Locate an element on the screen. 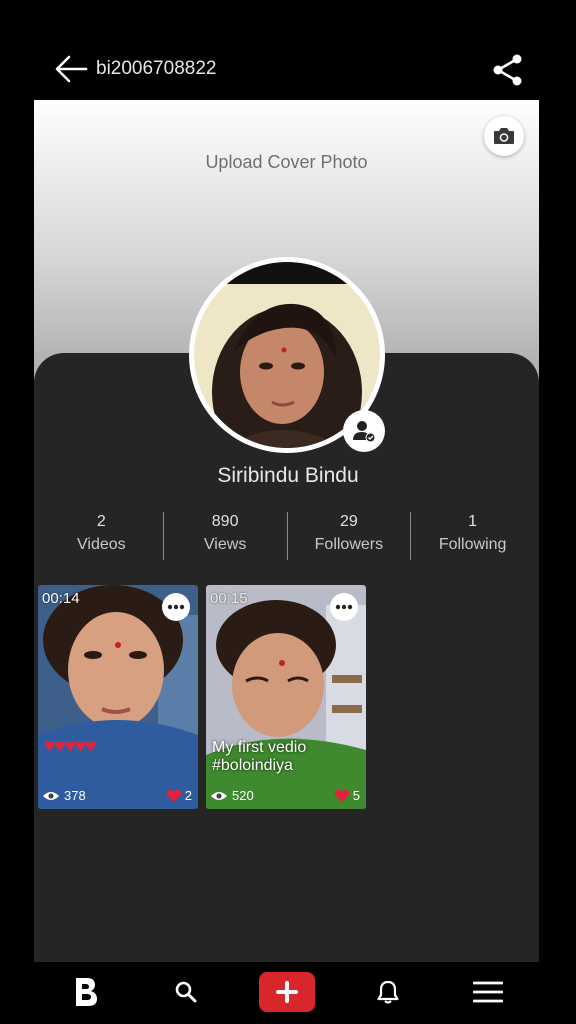 Image resolution: width=576 pixels, height=1024 pixels. video-caption-line: My first vedio is located at coordinates (259, 747).